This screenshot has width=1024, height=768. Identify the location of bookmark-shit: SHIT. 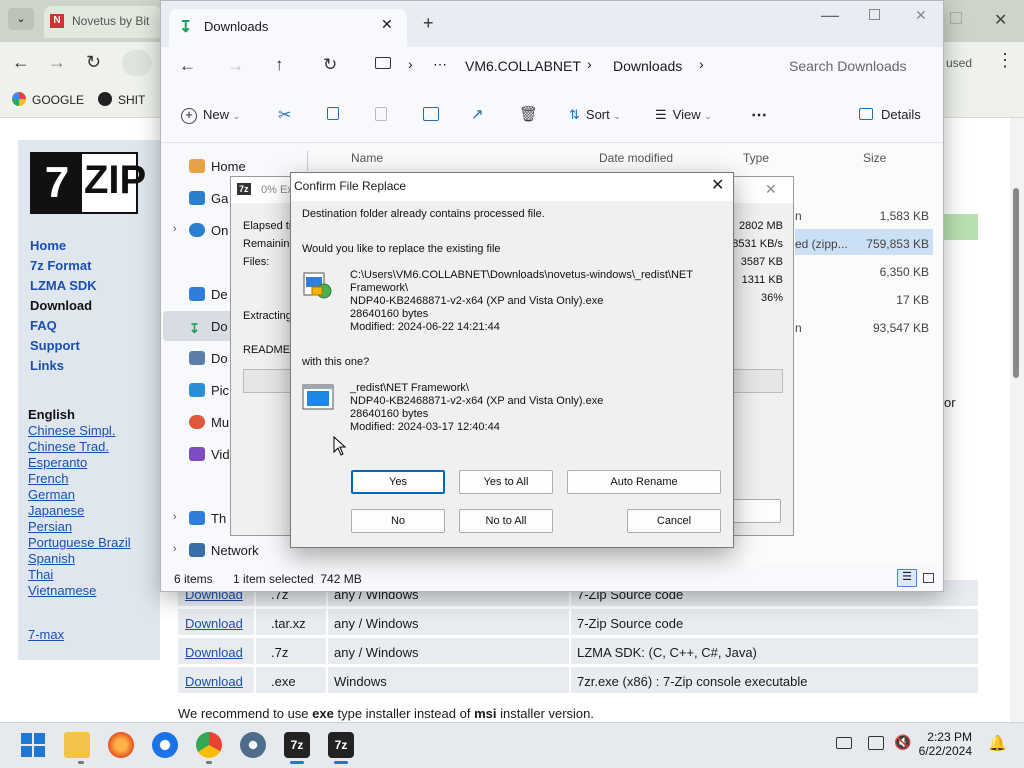
(121, 99).